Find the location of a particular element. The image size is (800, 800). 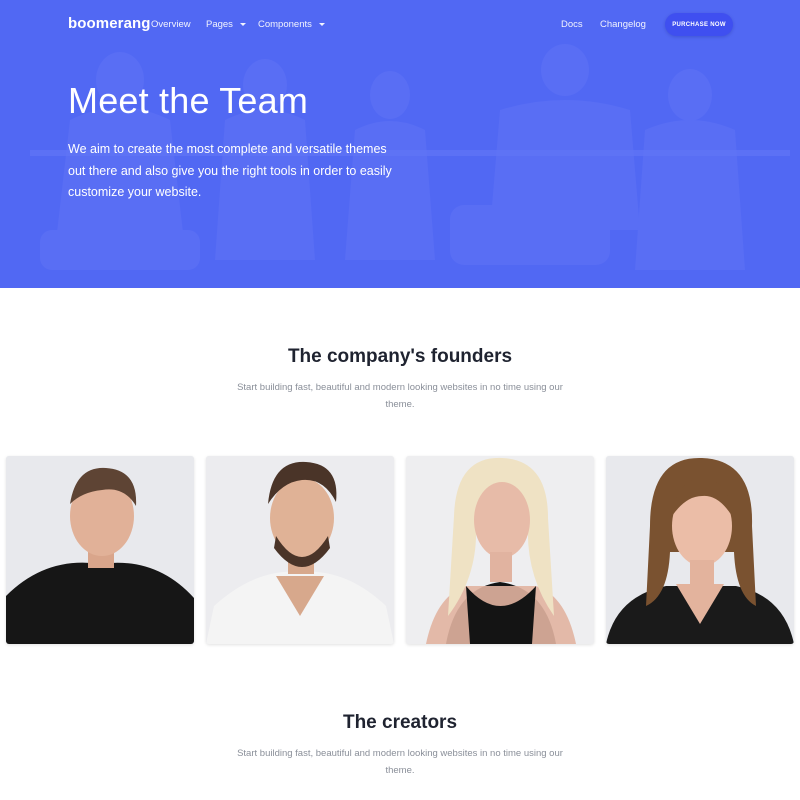

nav-pages-label: Pages is located at coordinates (219, 24).